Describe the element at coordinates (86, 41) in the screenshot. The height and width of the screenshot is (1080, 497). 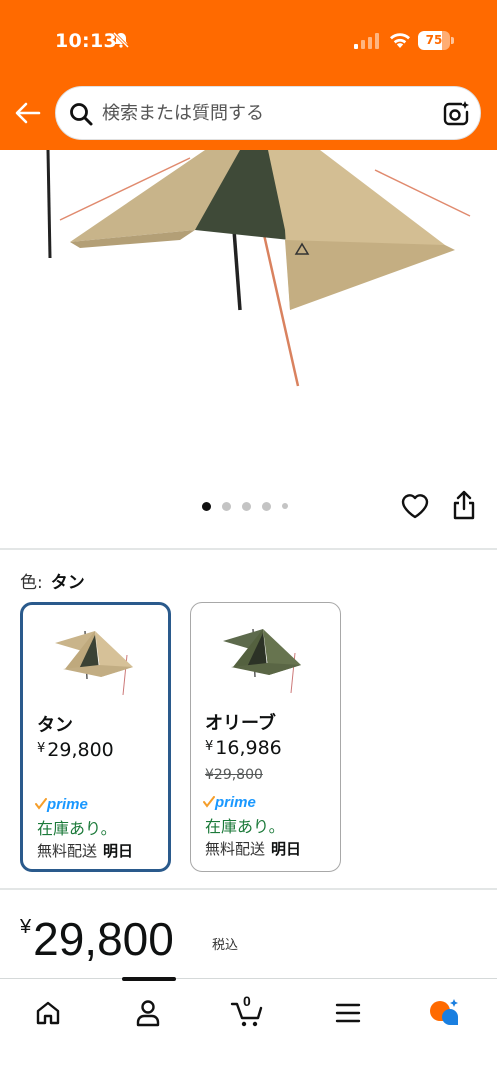
I see `status-time: 10:13` at that location.